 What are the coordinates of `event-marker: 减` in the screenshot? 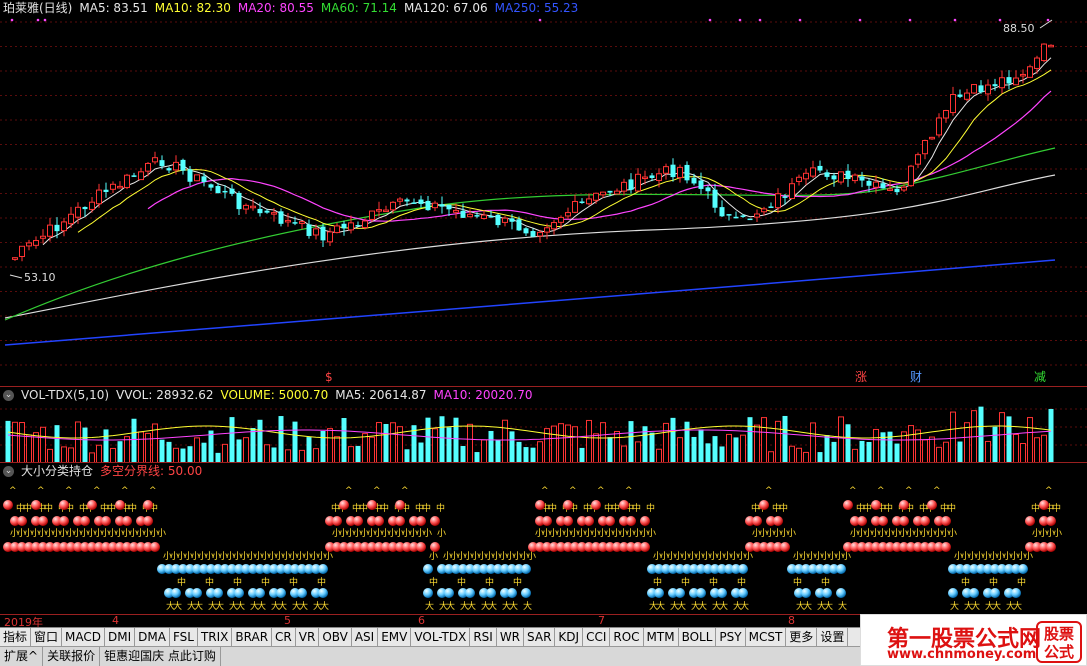 It's located at (1040, 377).